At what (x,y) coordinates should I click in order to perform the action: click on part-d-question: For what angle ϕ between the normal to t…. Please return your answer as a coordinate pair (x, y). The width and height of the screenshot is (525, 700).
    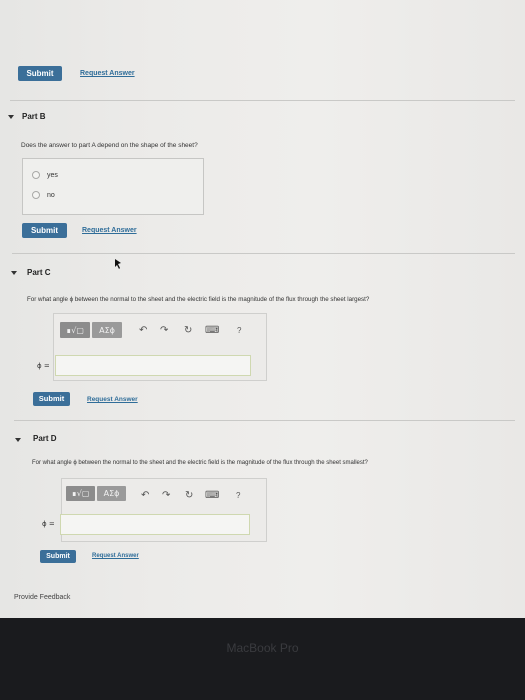
    Looking at the image, I should click on (200, 463).